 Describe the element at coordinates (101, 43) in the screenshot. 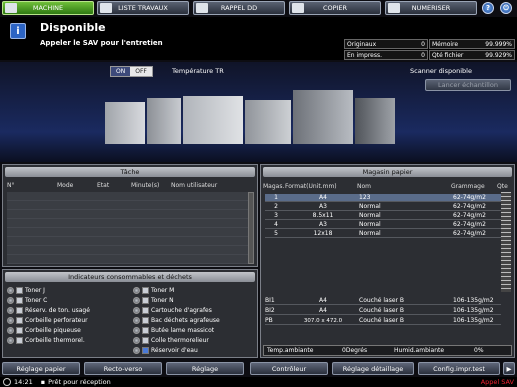

I see `status-message: Appeler le SAV pour l'entretien` at that location.